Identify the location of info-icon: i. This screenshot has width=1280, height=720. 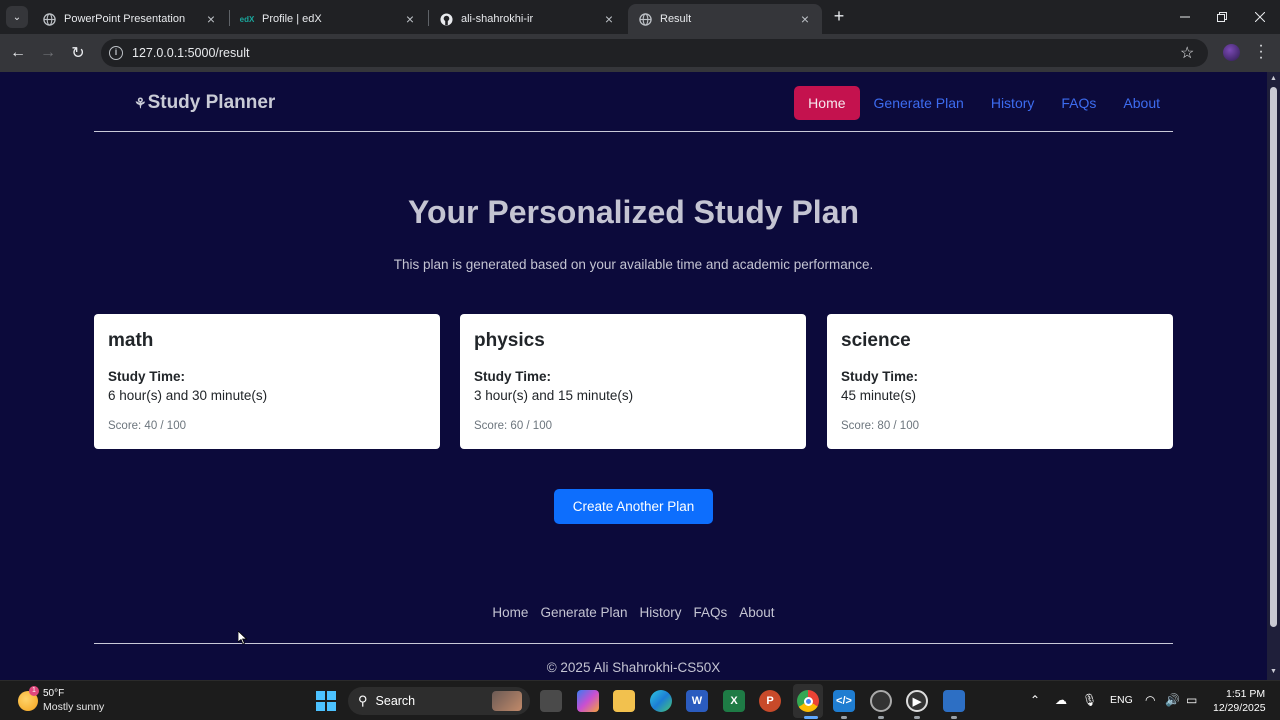
(116, 53).